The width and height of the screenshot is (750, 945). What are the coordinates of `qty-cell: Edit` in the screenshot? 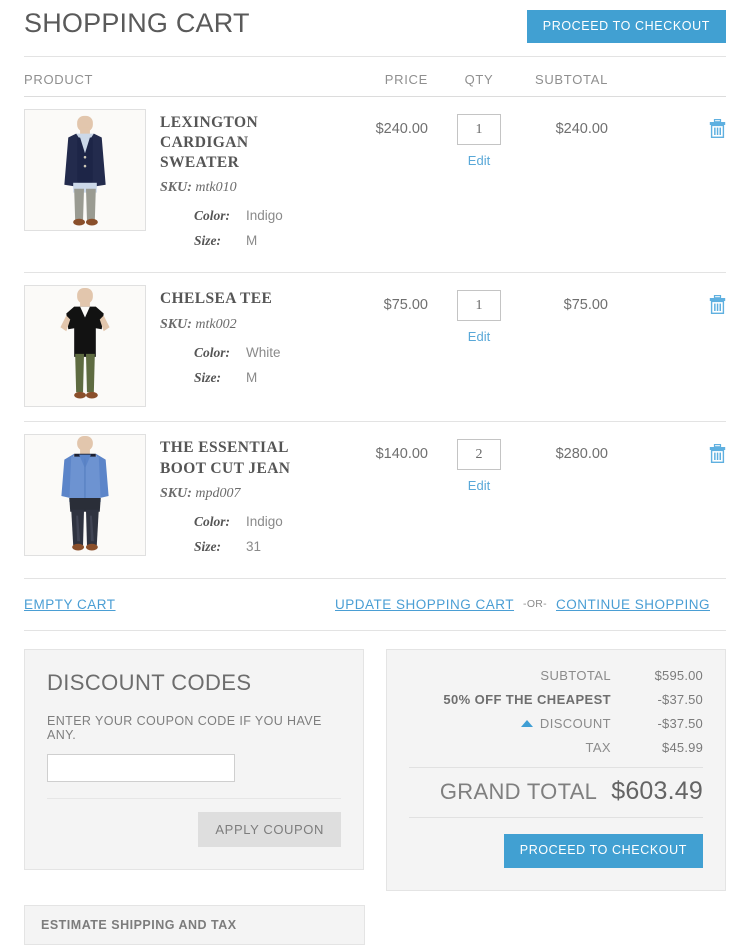 It's located at (479, 138).